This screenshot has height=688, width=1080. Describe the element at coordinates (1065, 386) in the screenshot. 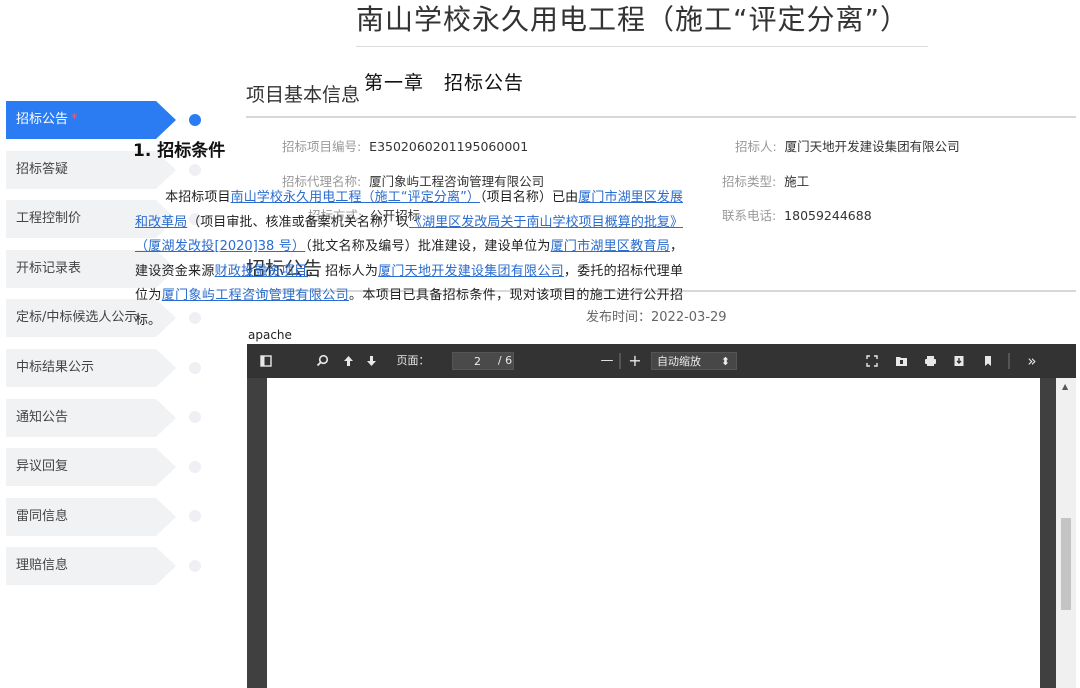

I see `scroll-up-icon: ▲` at that location.